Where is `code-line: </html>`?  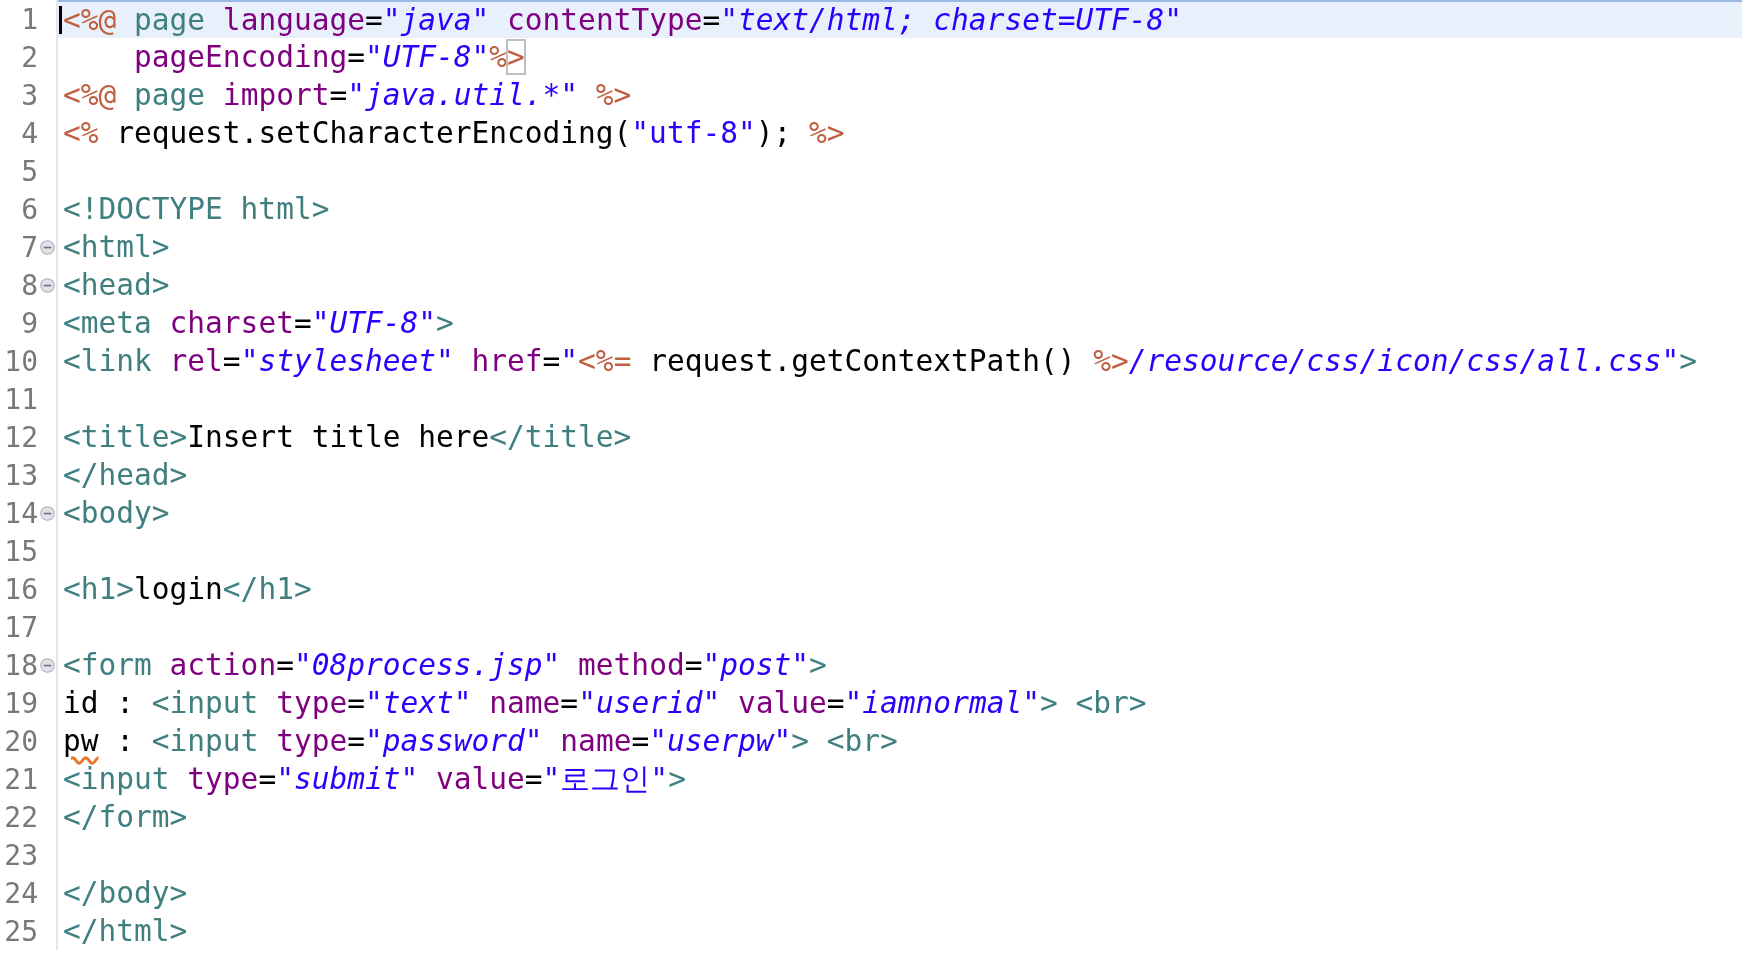 code-line: </html> is located at coordinates (125, 931).